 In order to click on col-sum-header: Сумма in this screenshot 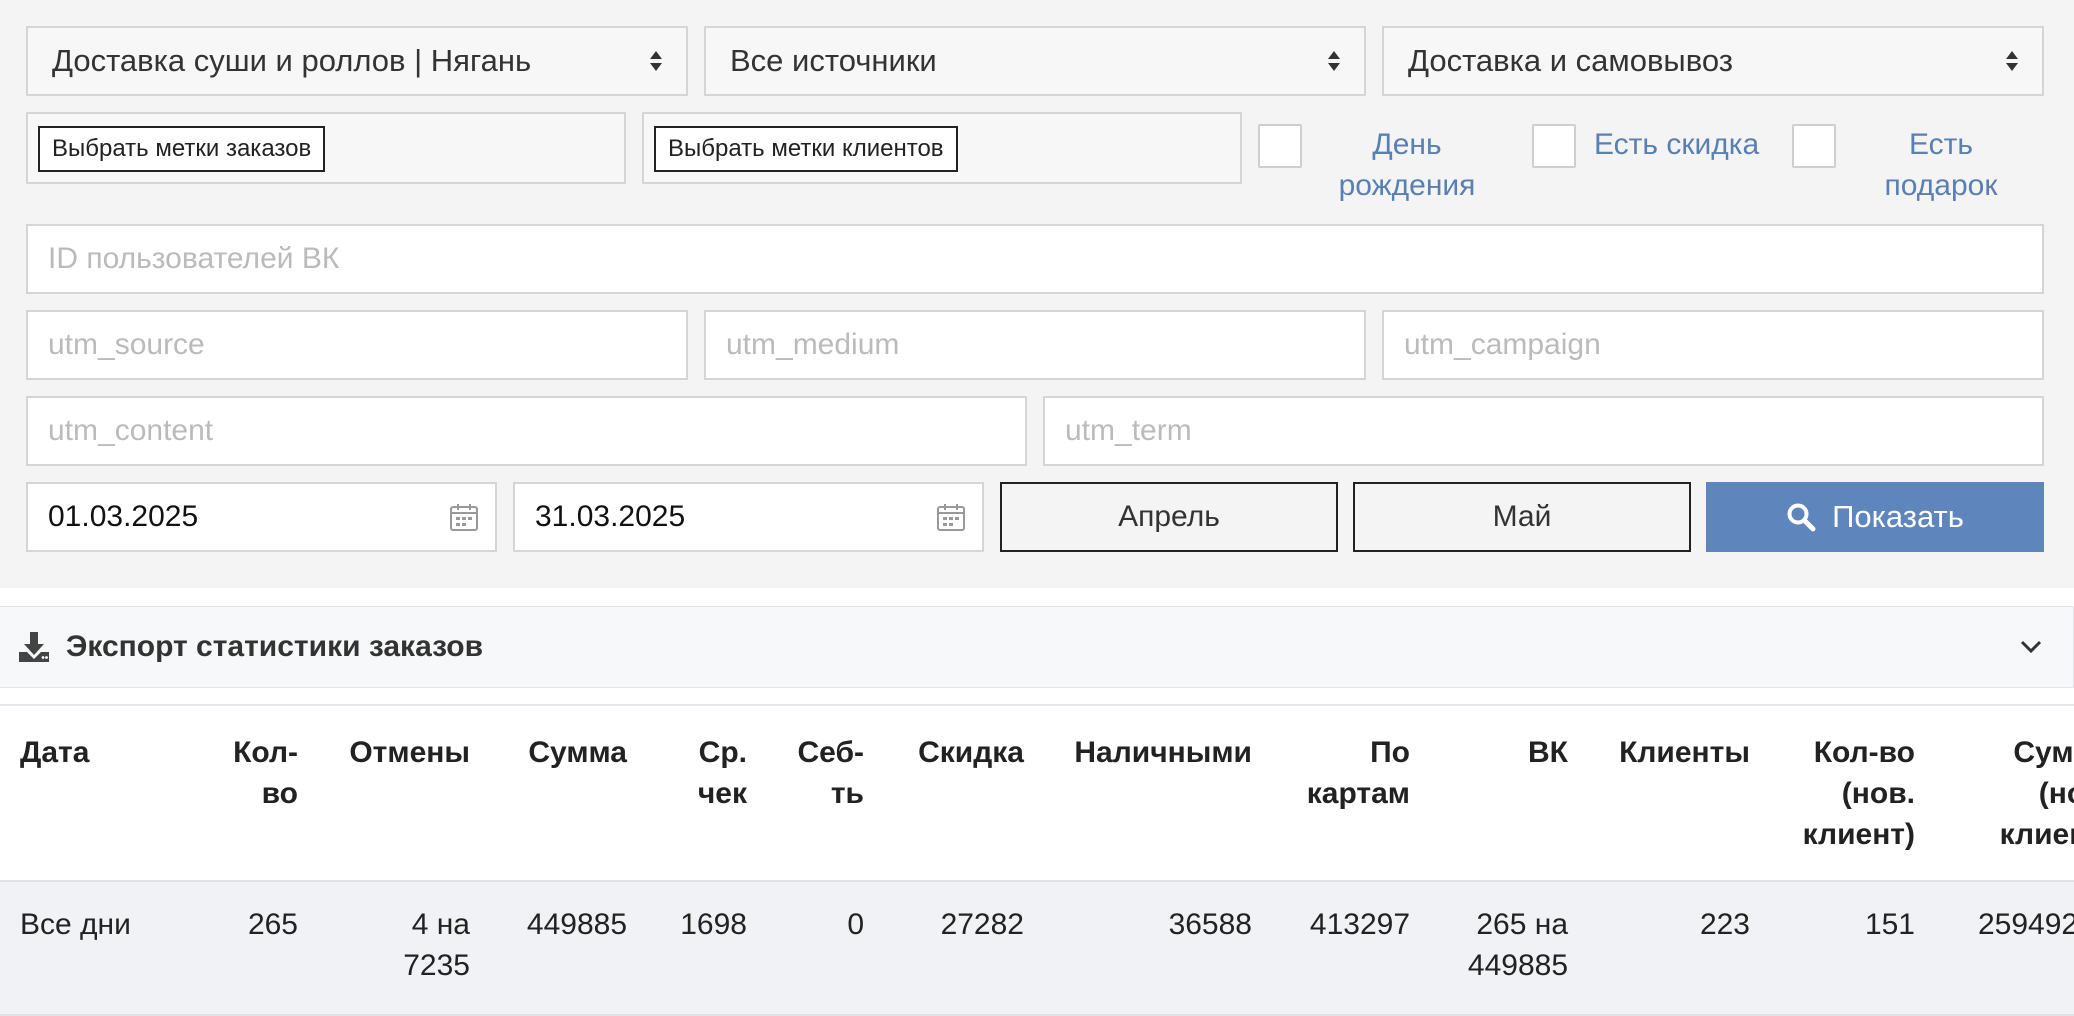, I will do `click(558, 752)`.